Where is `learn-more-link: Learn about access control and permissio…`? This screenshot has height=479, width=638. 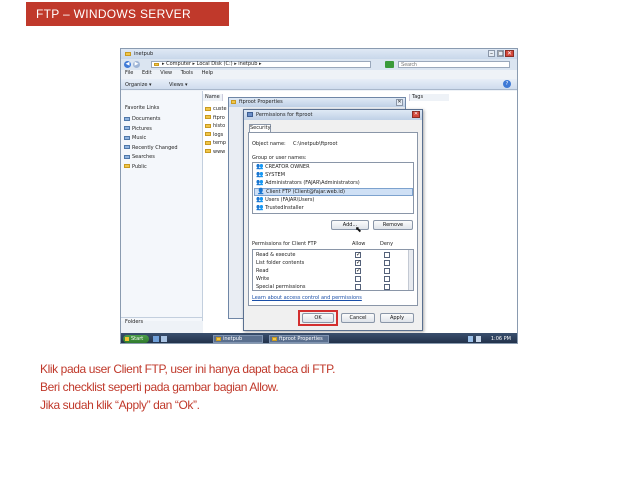
learn-more-link: Learn about access control and permissio… is located at coordinates (307, 298).